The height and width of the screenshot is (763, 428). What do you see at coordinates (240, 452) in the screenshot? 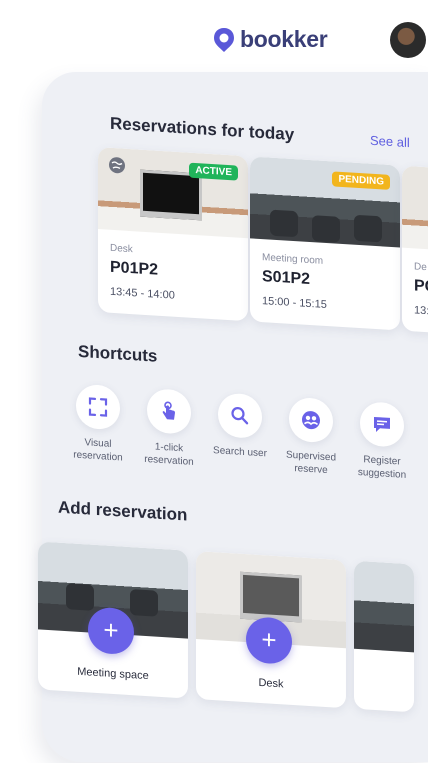
I see `shortcut-label: Search user` at bounding box center [240, 452].